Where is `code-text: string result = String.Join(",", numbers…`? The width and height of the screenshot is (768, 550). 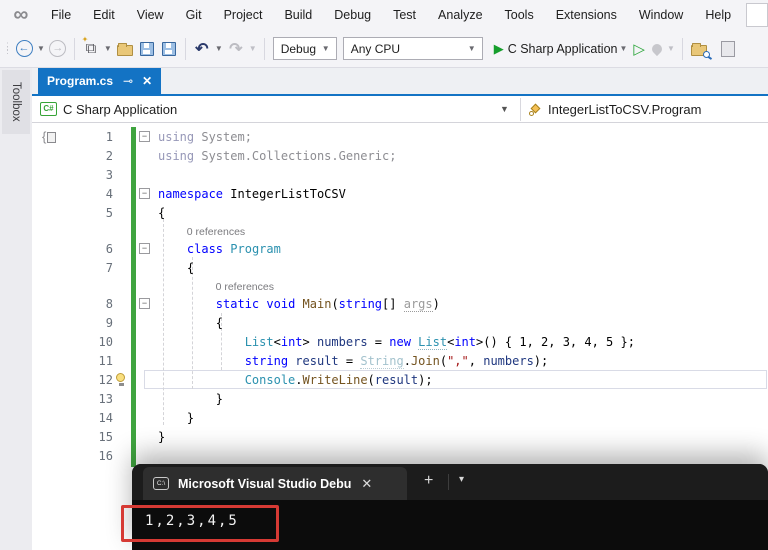
code-text: string result = String.Join(",", numbers… is located at coordinates (396, 361).